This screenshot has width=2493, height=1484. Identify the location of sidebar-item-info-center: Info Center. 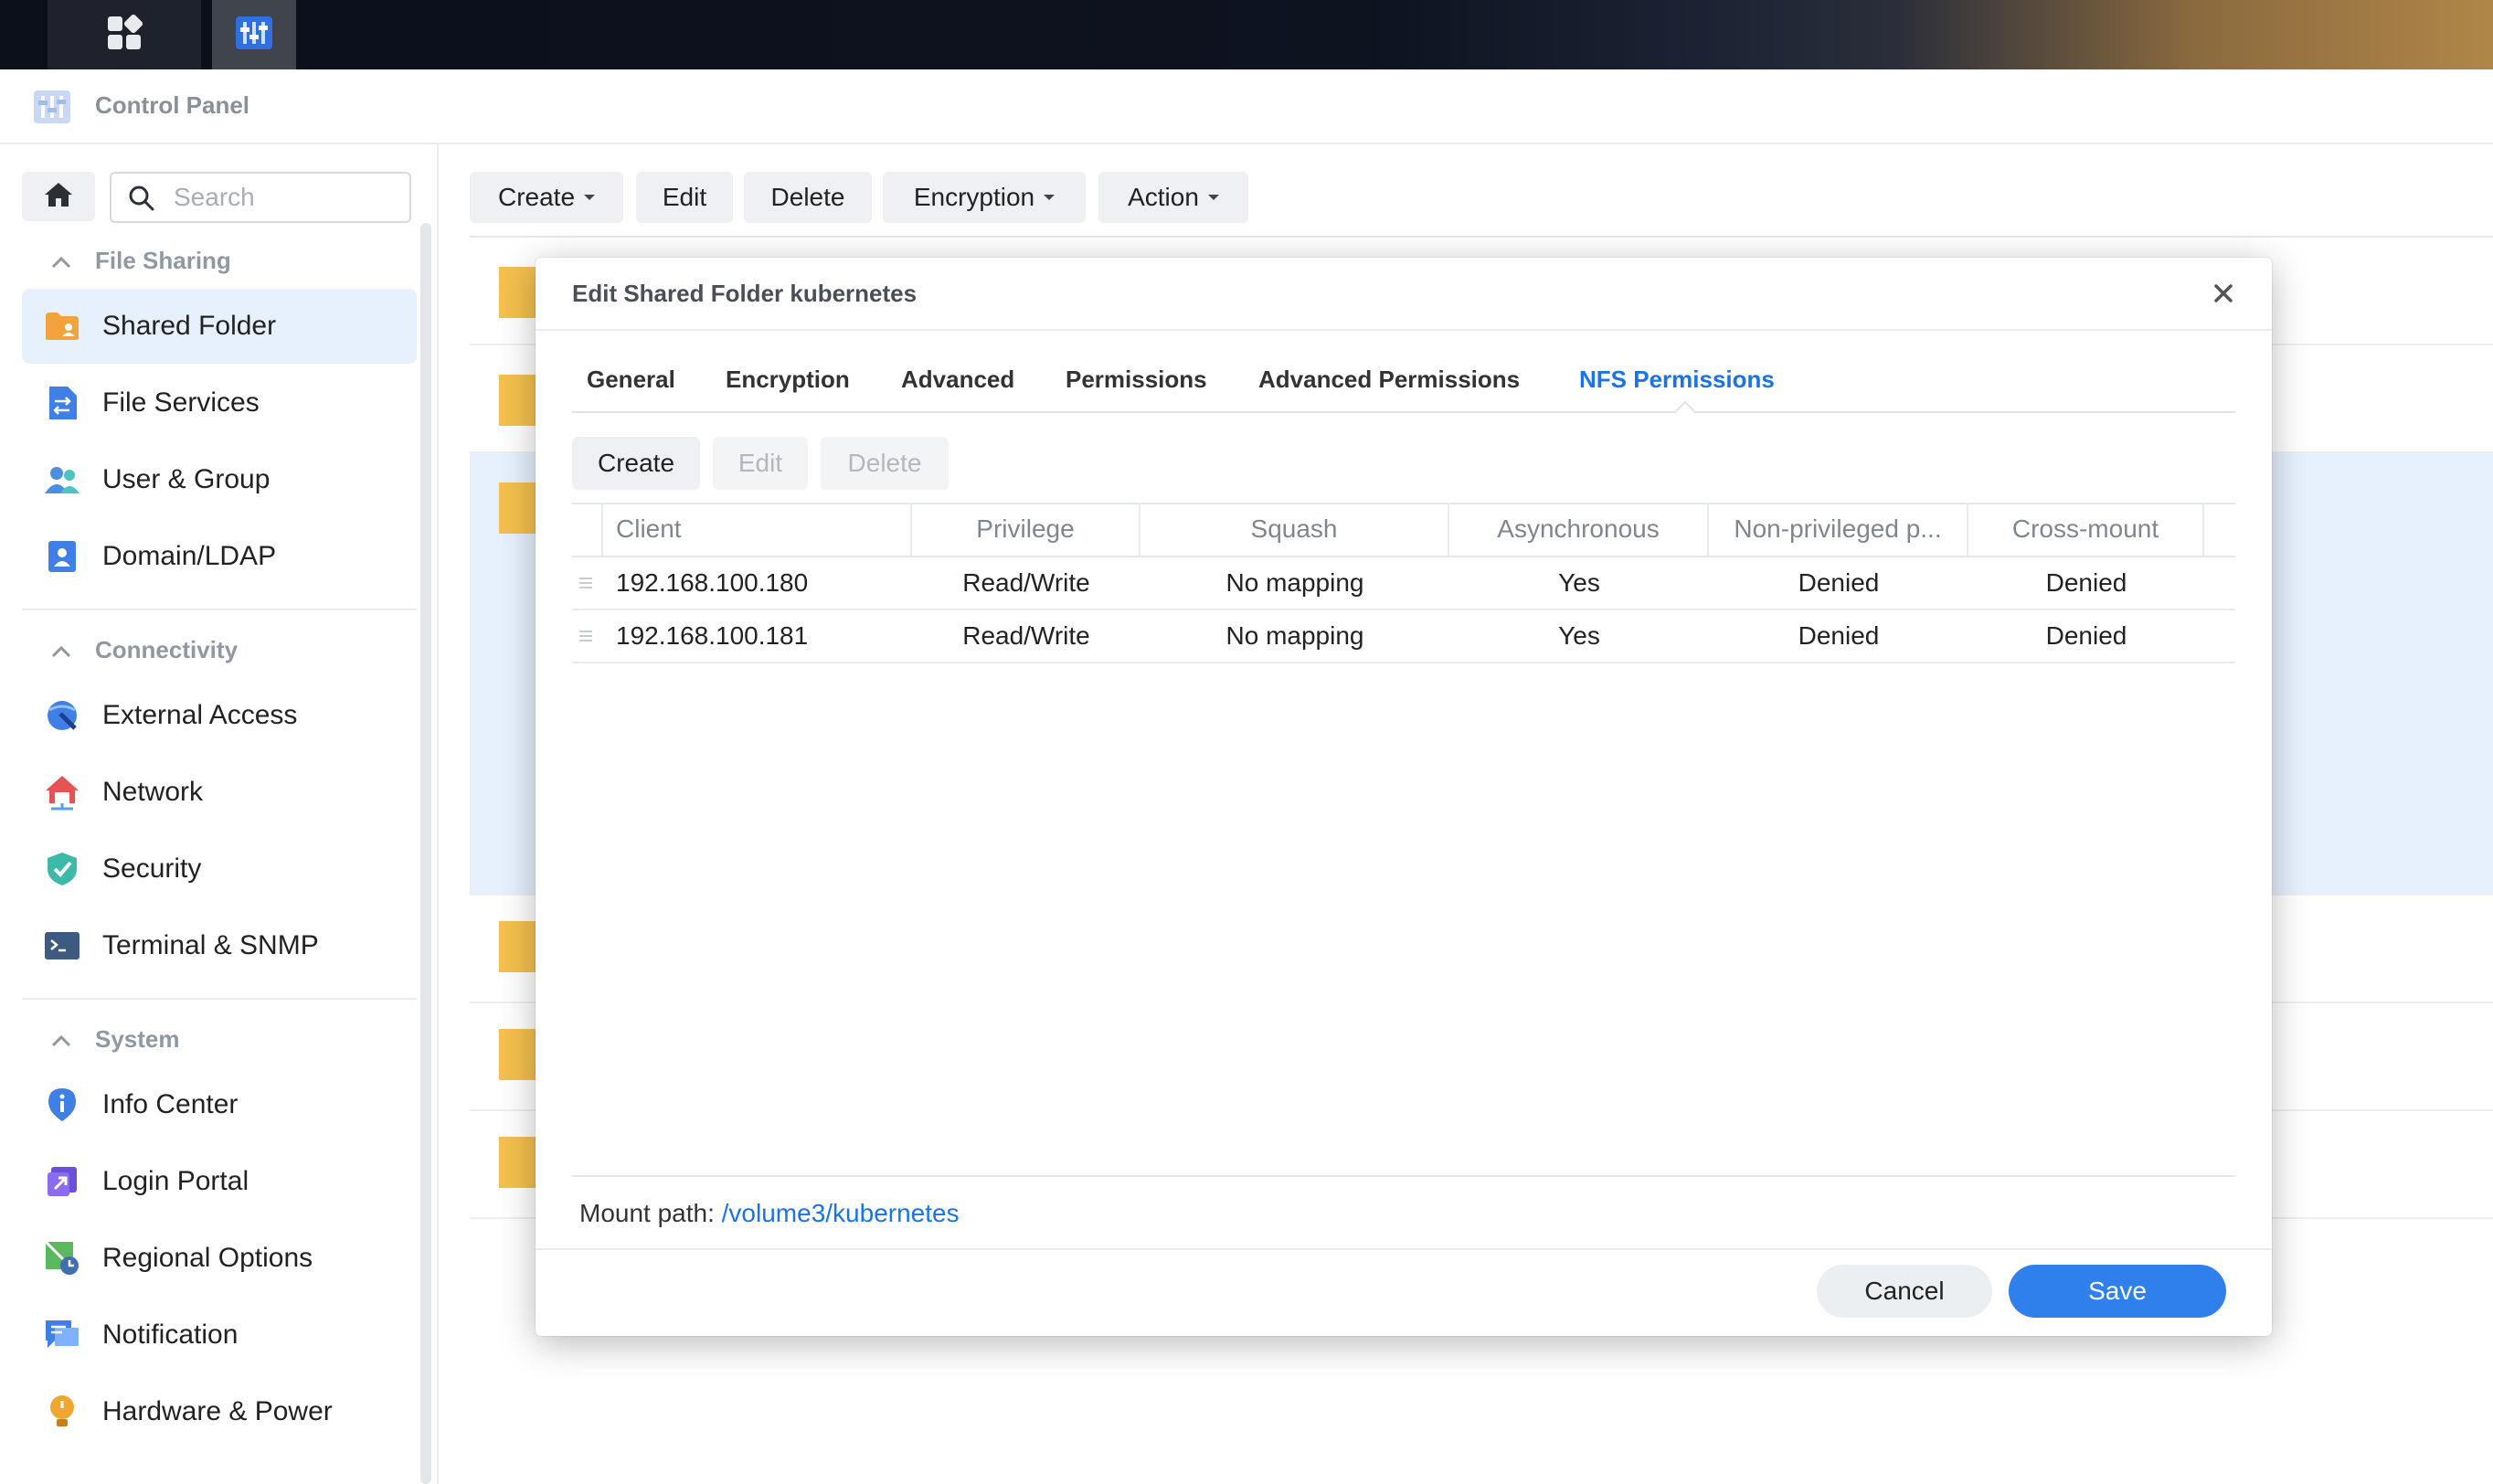
(220, 1104).